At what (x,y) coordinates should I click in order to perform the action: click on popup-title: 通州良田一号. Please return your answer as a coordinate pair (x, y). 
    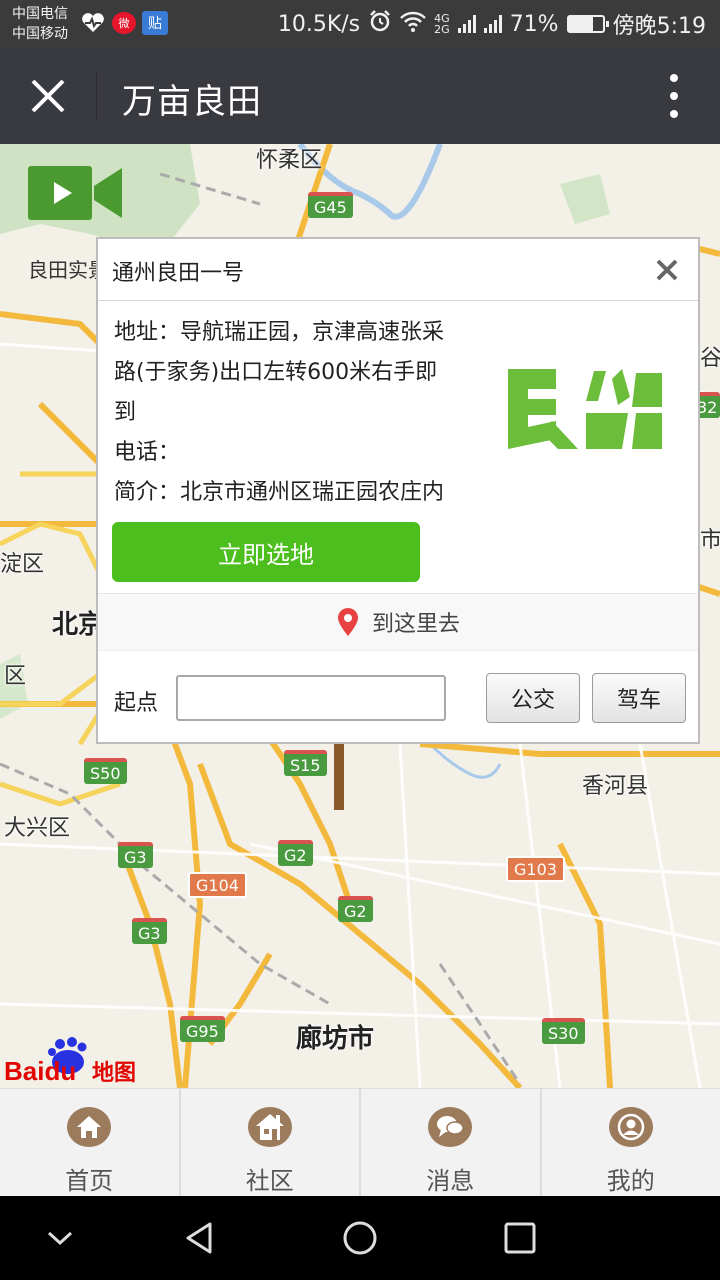
    Looking at the image, I should click on (178, 273).